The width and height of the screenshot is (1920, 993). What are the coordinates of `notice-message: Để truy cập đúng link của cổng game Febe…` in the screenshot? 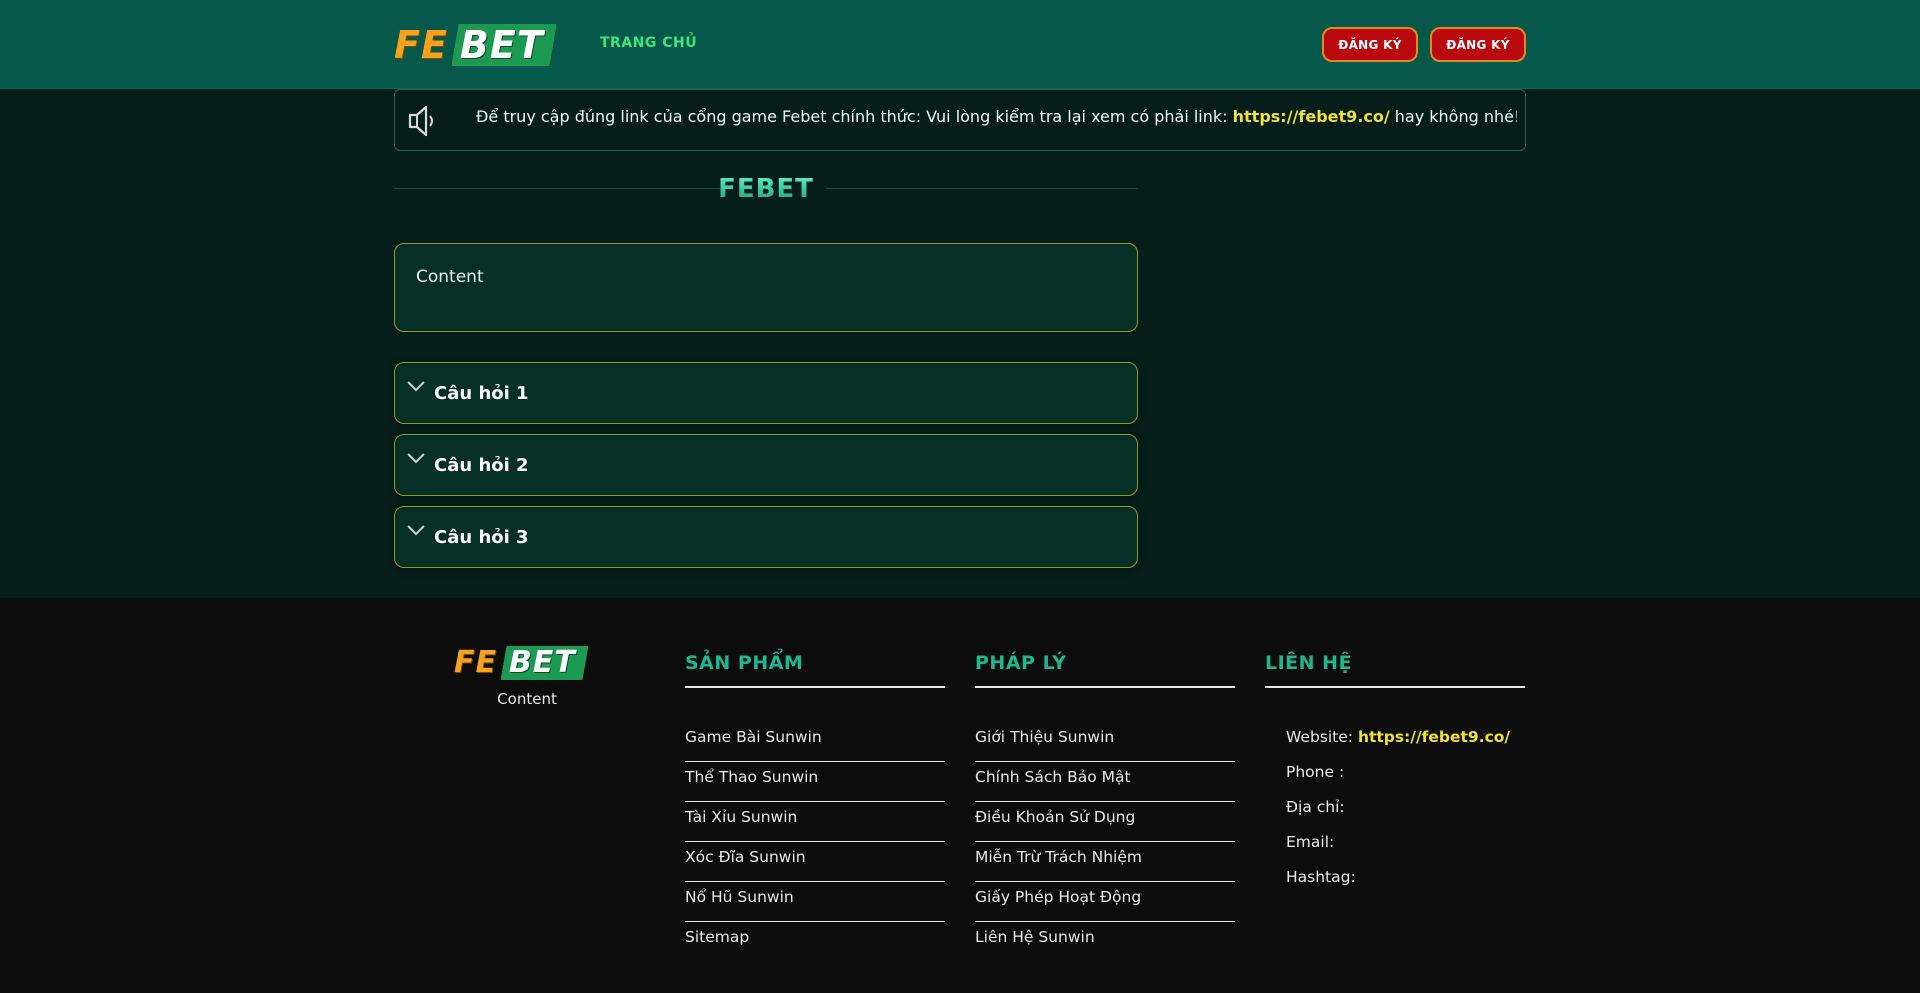 It's located at (996, 116).